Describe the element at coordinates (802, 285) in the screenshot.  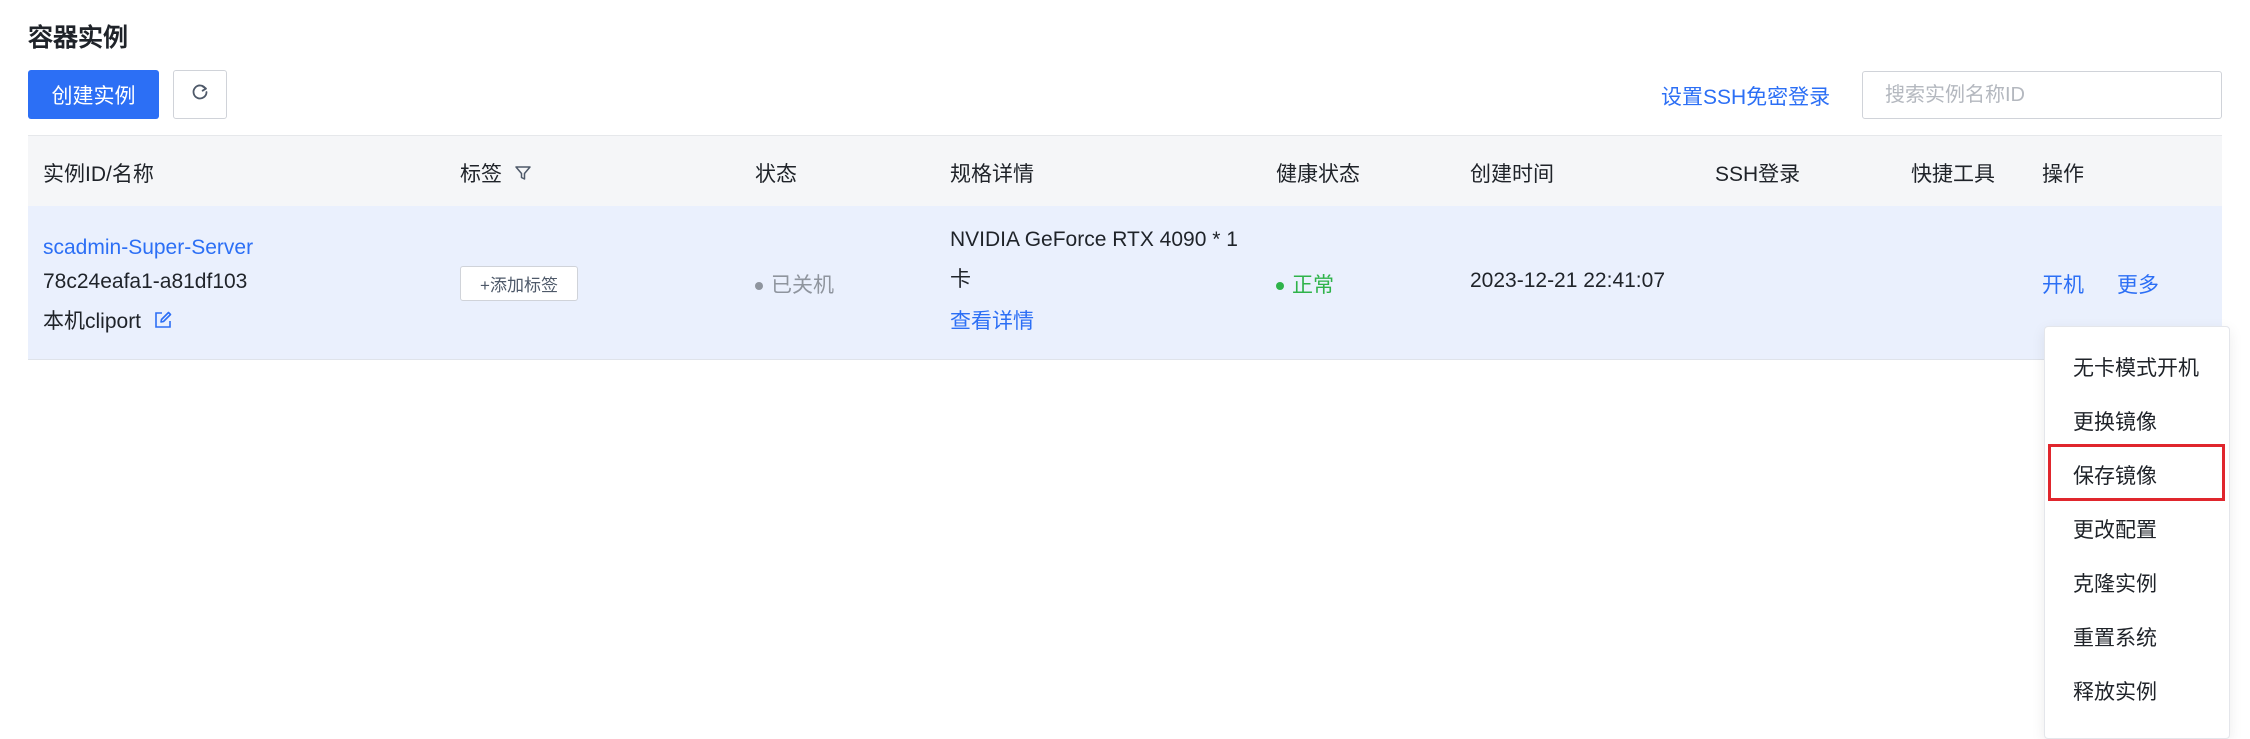
I see `status-text: 已关机` at that location.